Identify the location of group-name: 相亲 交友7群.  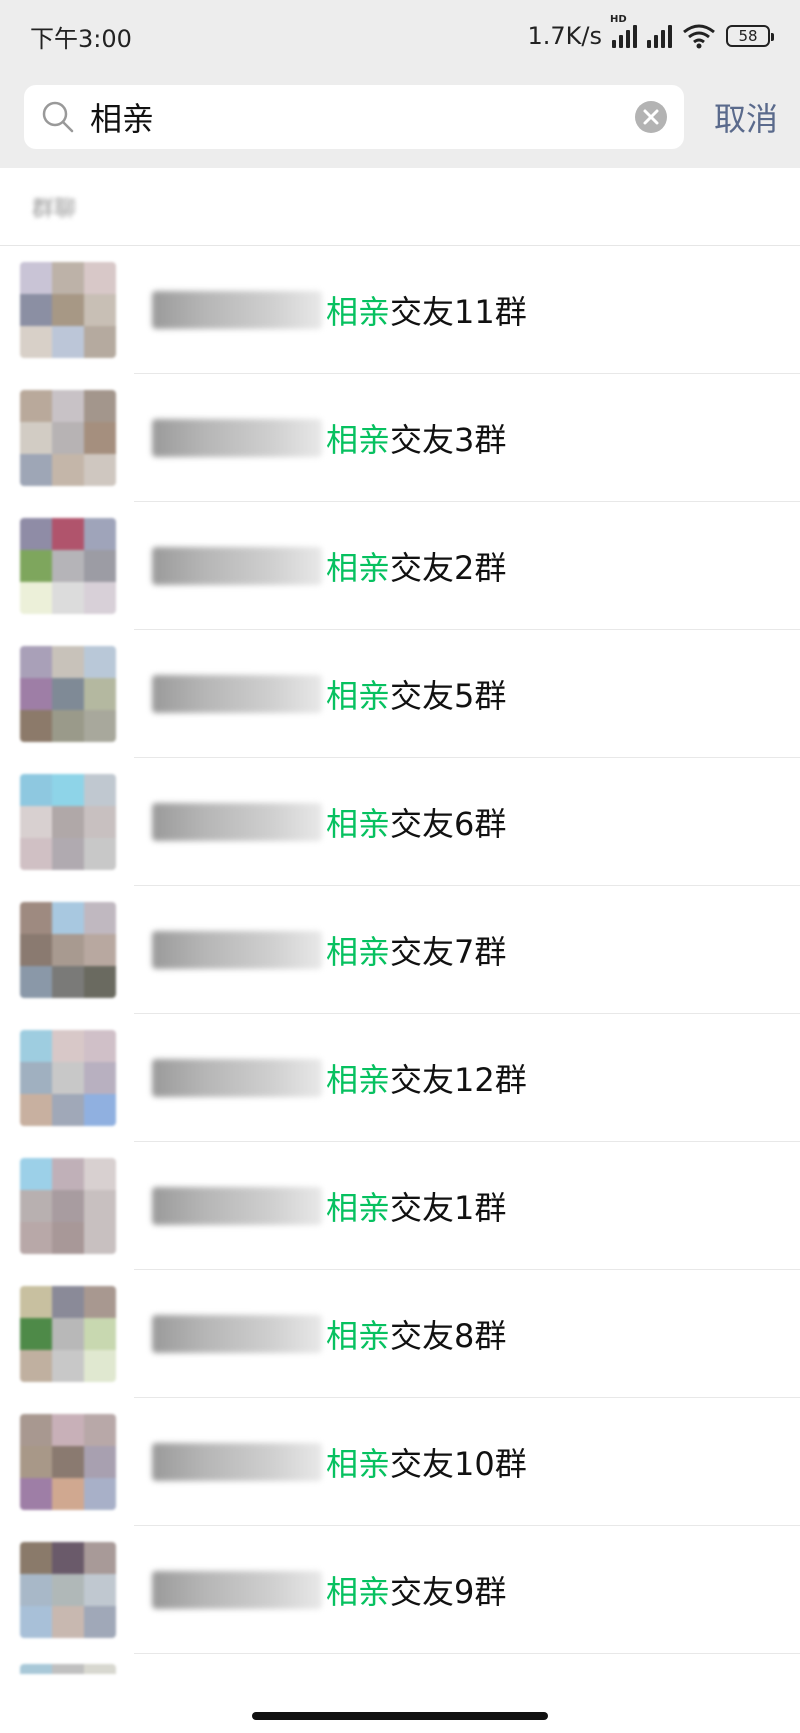
(329, 950).